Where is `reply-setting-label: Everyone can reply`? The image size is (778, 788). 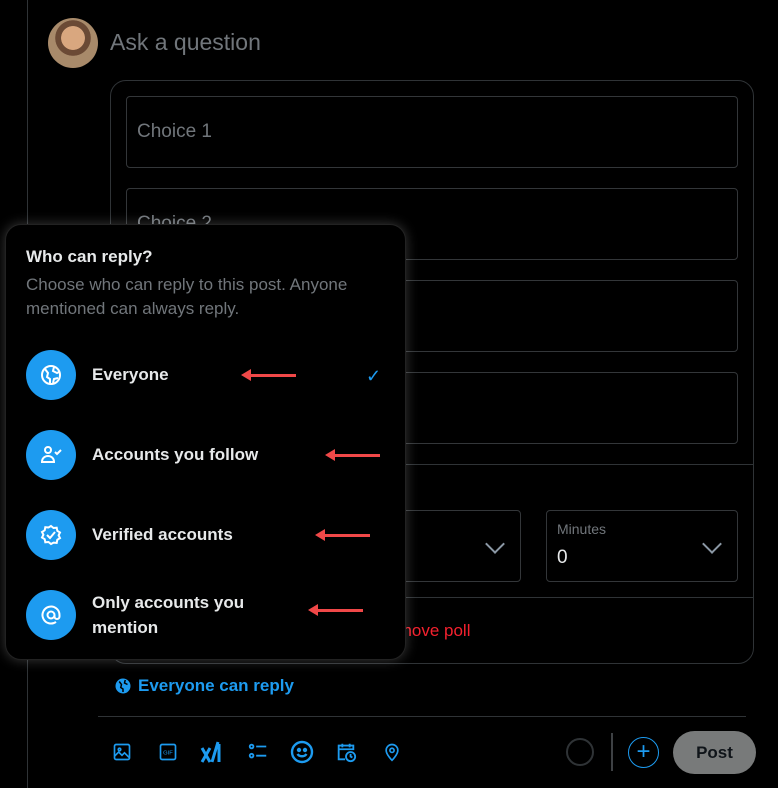
reply-setting-label: Everyone can reply is located at coordinates (216, 685).